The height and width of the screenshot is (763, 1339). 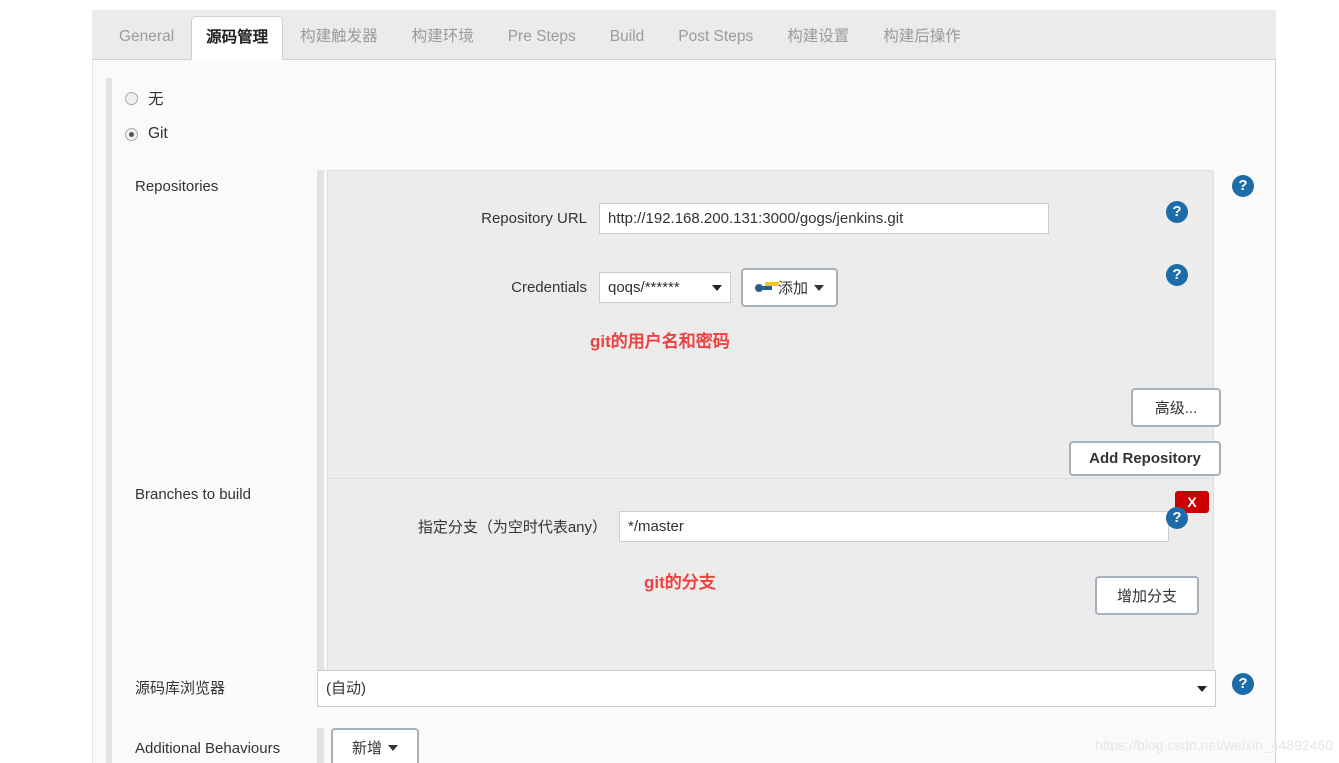 What do you see at coordinates (793, 288) in the screenshot?
I see `add-credentials-label: 添加` at bounding box center [793, 288].